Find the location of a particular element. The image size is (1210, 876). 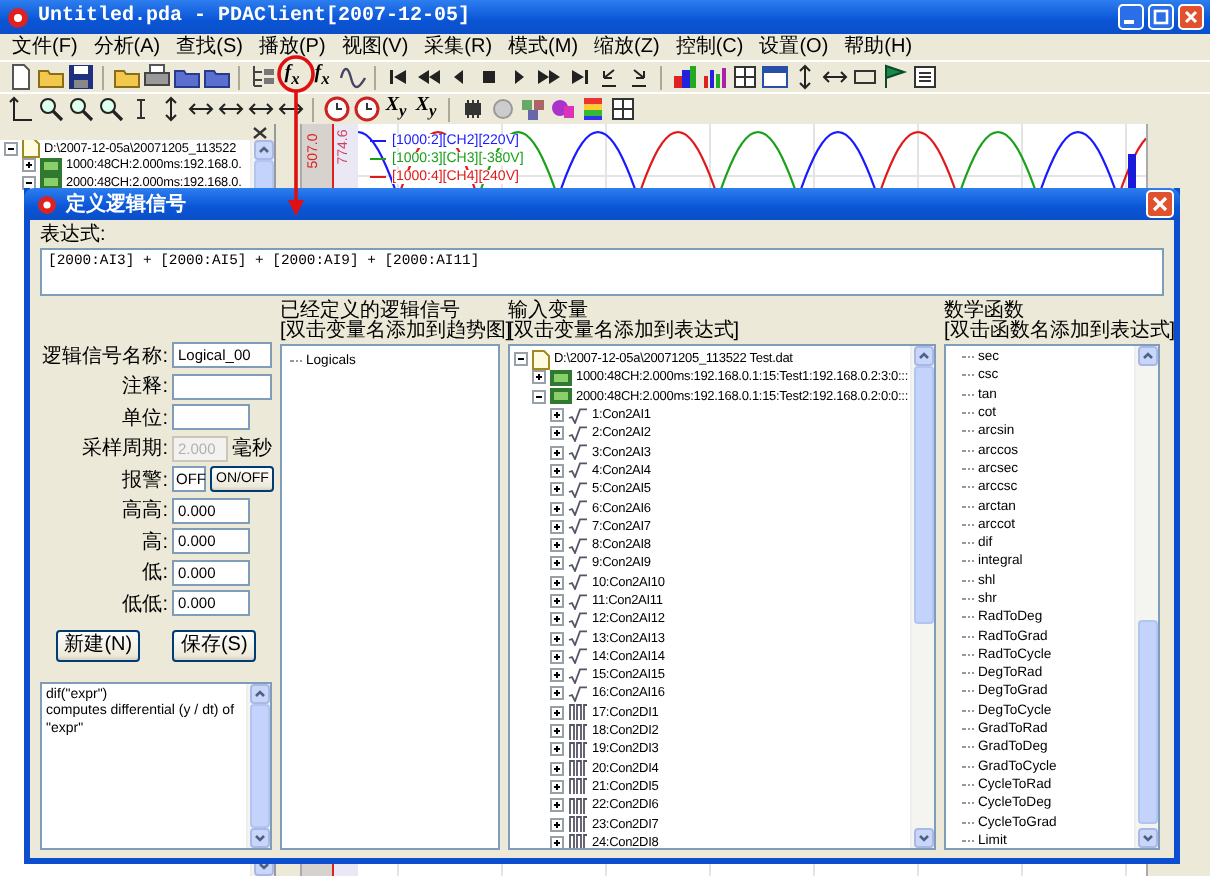

flag-icon is located at coordinates (894, 77).